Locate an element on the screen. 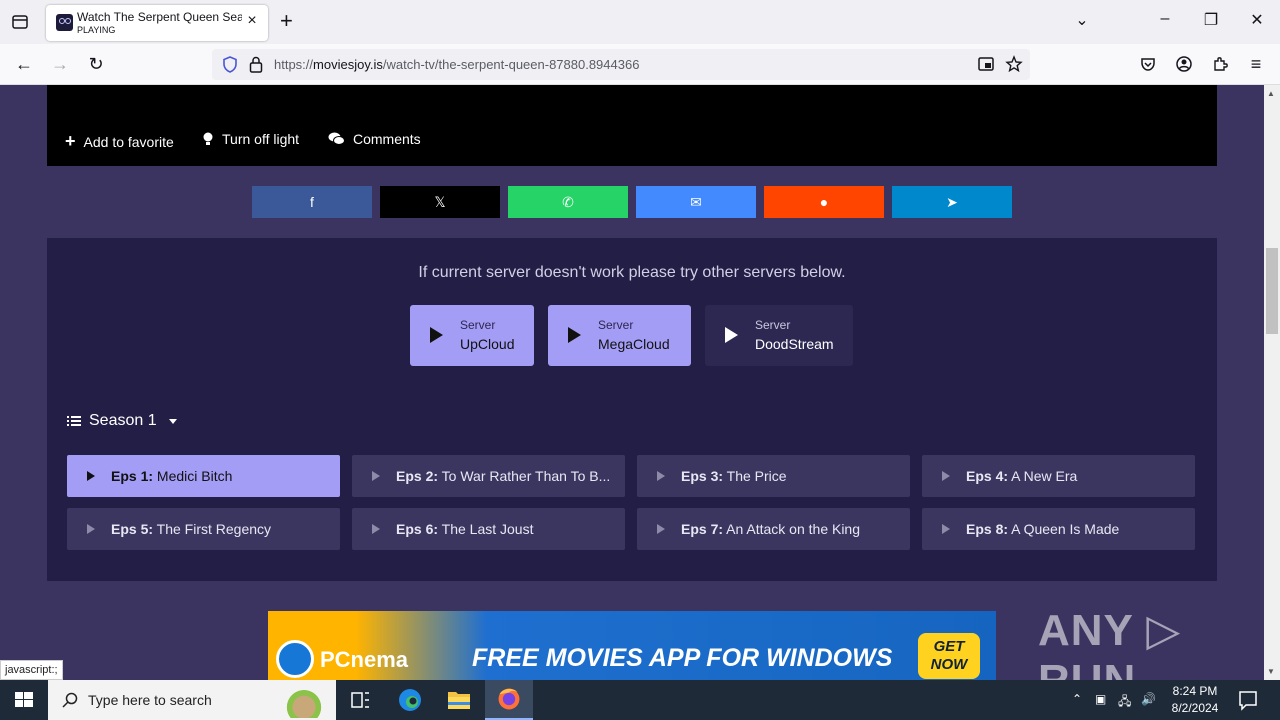 Image resolution: width=1280 pixels, height=720 pixels. browser-tab: Watch The Serpent Queen Season PLAYING × is located at coordinates (157, 23).